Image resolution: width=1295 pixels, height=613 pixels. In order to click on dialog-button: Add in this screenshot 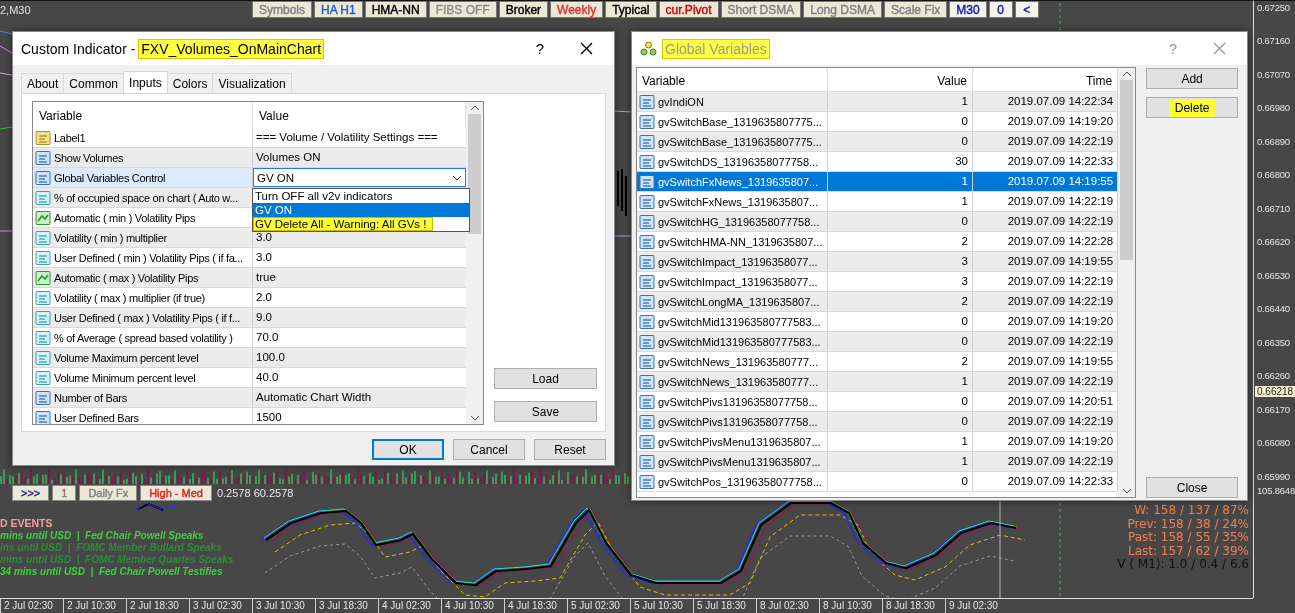, I will do `click(1192, 78)`.